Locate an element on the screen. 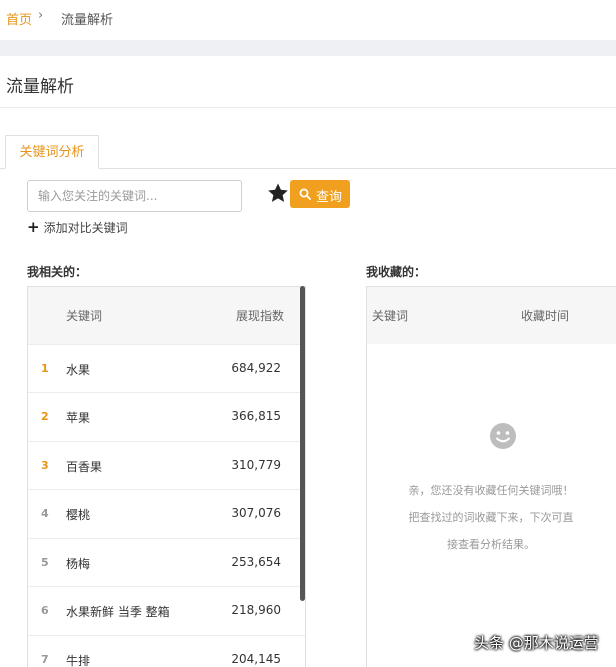 The image size is (616, 667). keyword-cell: 水果新鲜 当季 整箱 is located at coordinates (118, 612).